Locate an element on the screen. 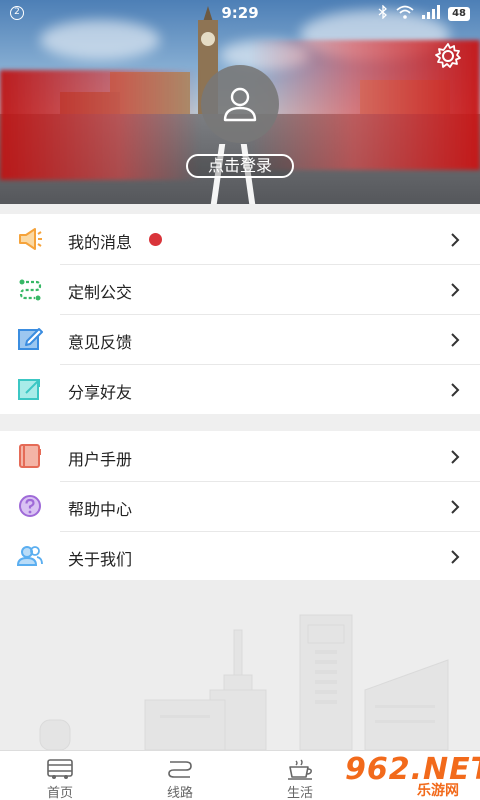 The width and height of the screenshot is (480, 800). menu-item-label: 帮助中心 is located at coordinates (100, 509).